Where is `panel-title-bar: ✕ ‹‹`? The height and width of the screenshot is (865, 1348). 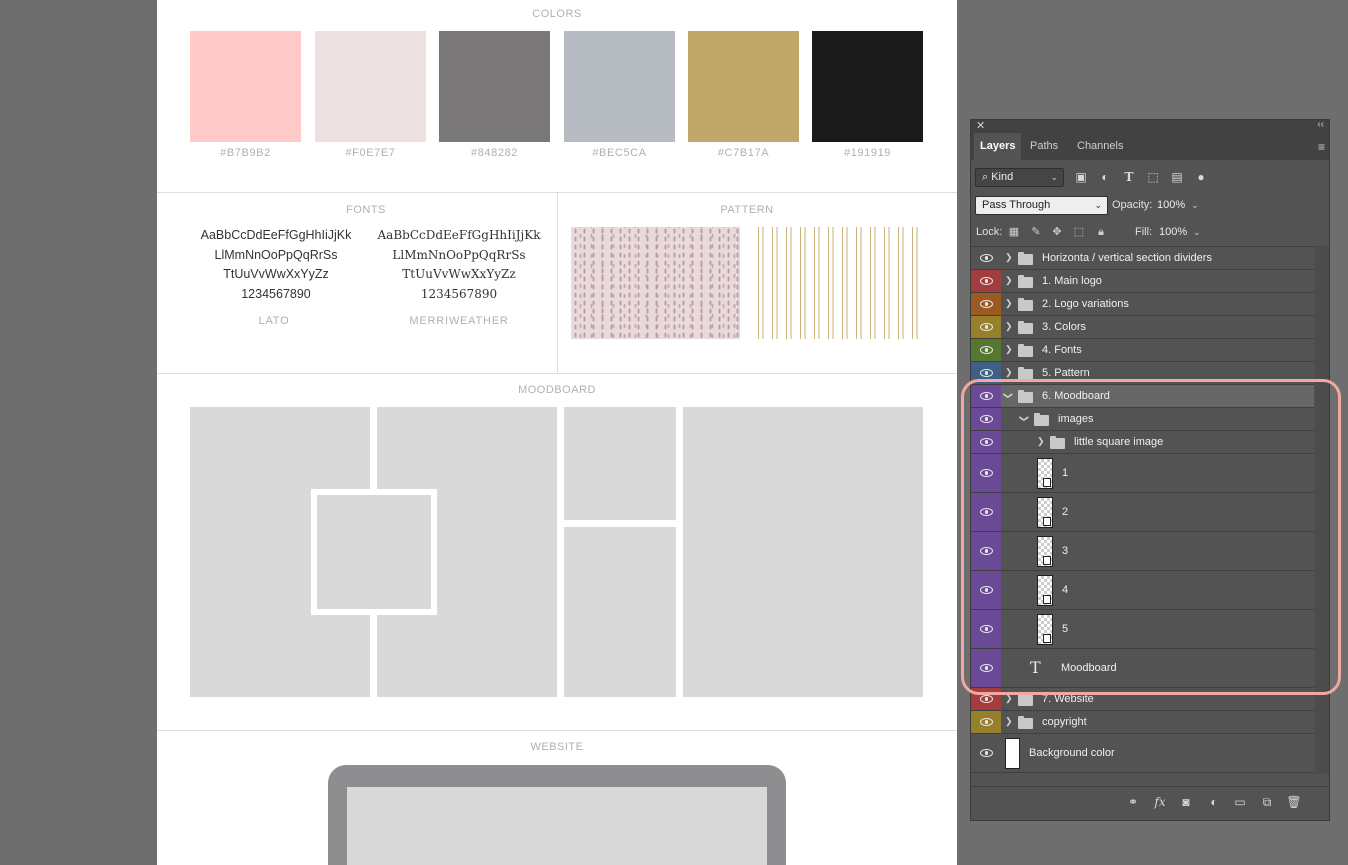 panel-title-bar: ✕ ‹‹ is located at coordinates (1150, 126).